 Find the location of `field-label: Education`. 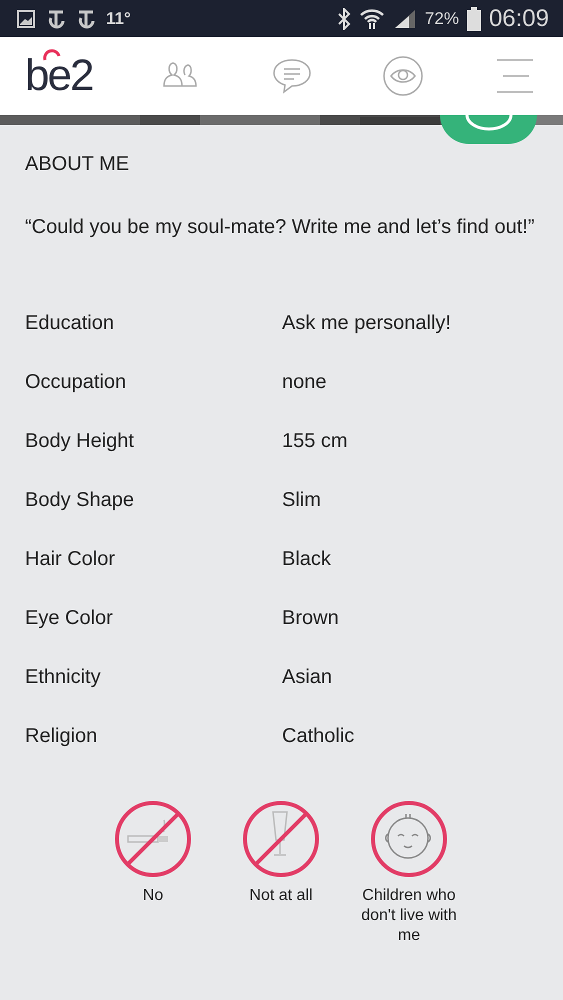

field-label: Education is located at coordinates (70, 323).